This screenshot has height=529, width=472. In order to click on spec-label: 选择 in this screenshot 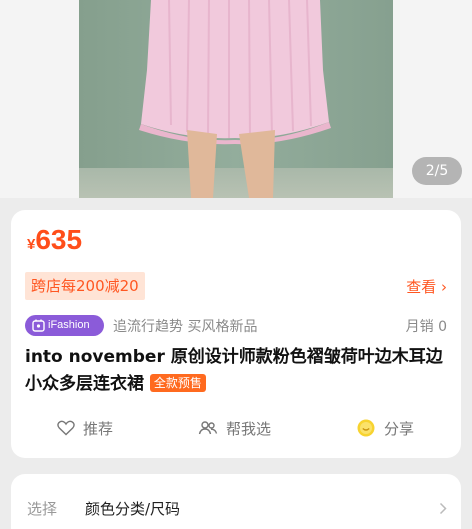, I will do `click(42, 509)`.